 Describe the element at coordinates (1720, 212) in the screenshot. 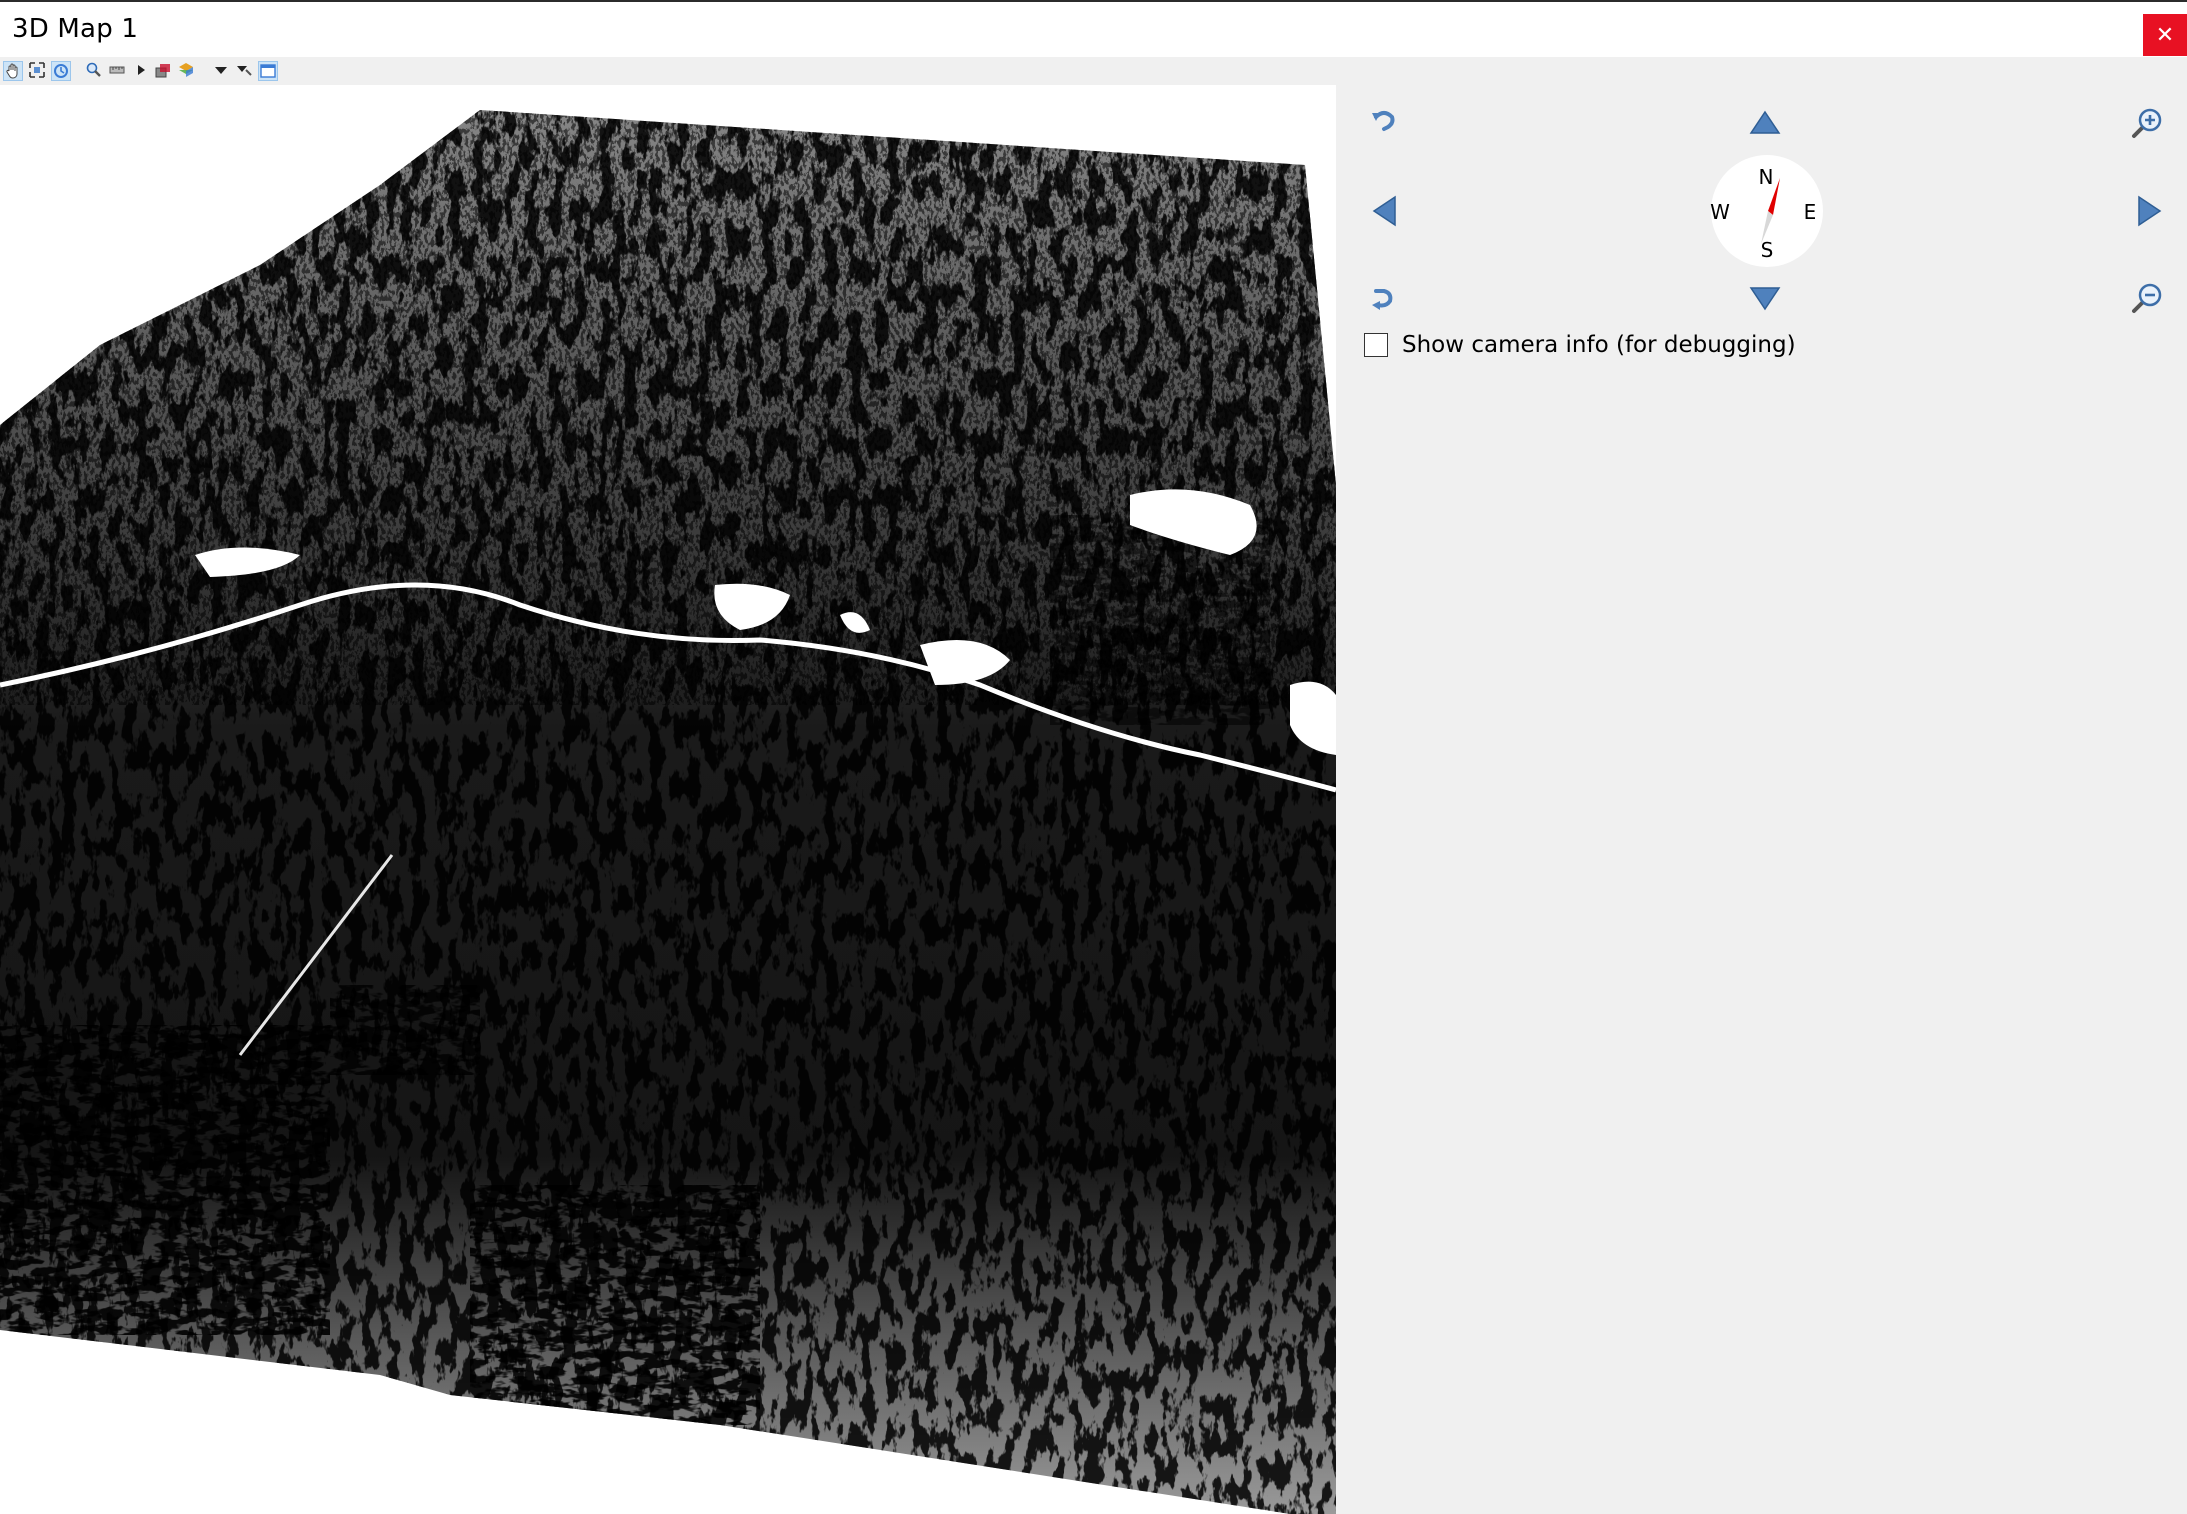

I see `compass-west-label: W` at that location.